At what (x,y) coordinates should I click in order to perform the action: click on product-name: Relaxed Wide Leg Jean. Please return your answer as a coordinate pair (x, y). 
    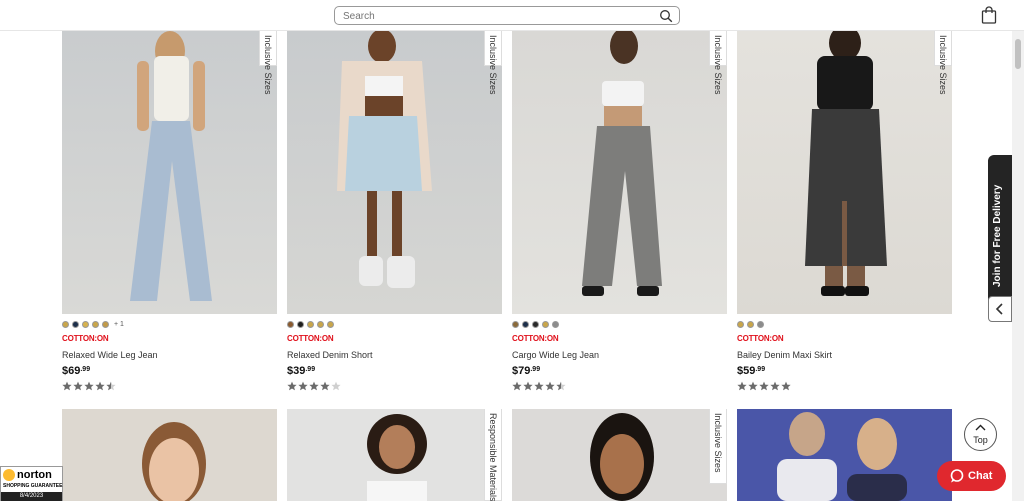
    Looking at the image, I should click on (169, 355).